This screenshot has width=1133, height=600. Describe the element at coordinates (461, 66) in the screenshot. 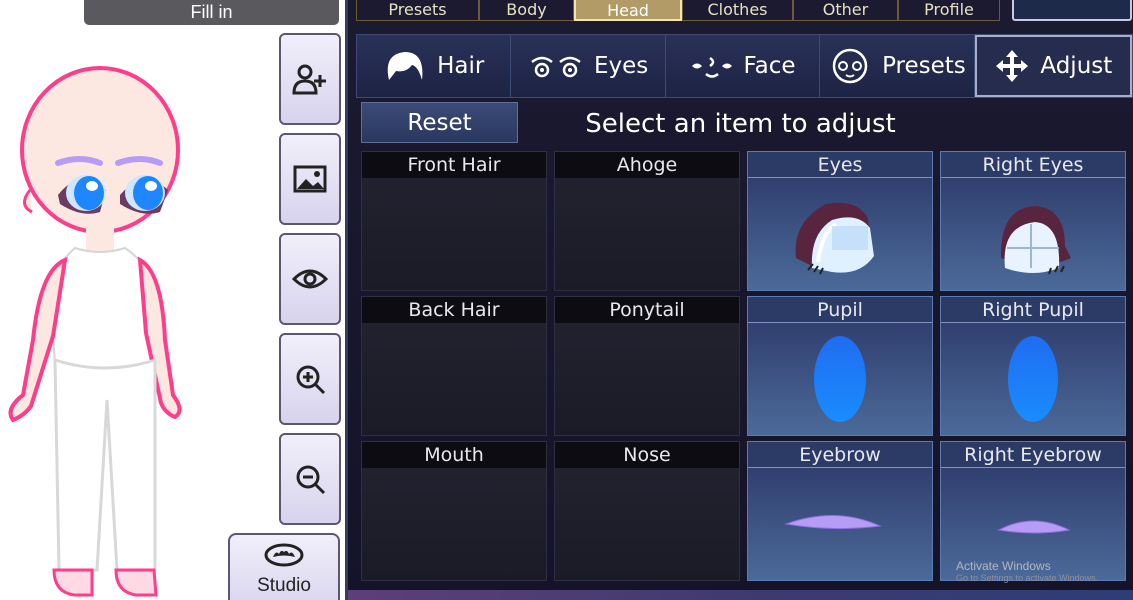

I see `subtab-hair-label: Hair` at that location.